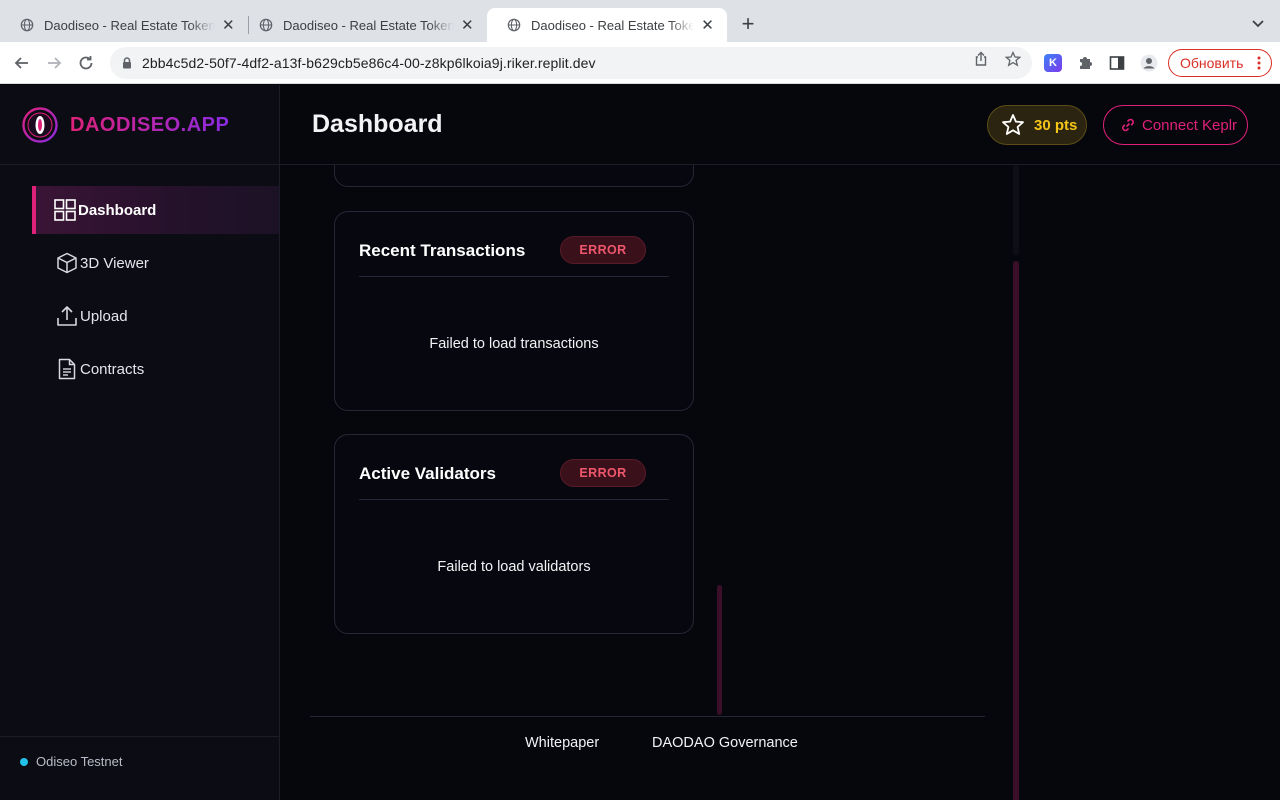 The width and height of the screenshot is (1280, 800). Describe the element at coordinates (139, 768) in the screenshot. I see `network-status: Odiseo Testnet` at that location.